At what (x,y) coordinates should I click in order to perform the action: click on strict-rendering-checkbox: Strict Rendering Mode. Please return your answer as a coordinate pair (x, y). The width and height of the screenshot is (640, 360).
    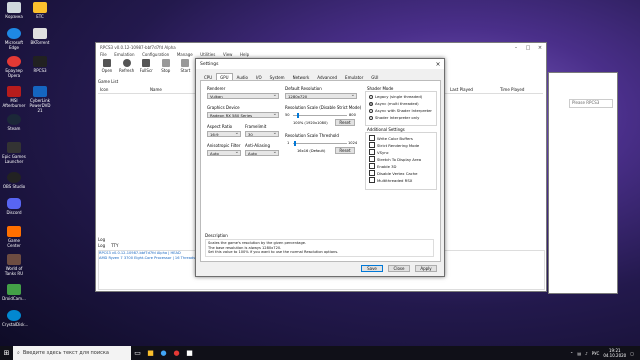
    Looking at the image, I should click on (394, 145).